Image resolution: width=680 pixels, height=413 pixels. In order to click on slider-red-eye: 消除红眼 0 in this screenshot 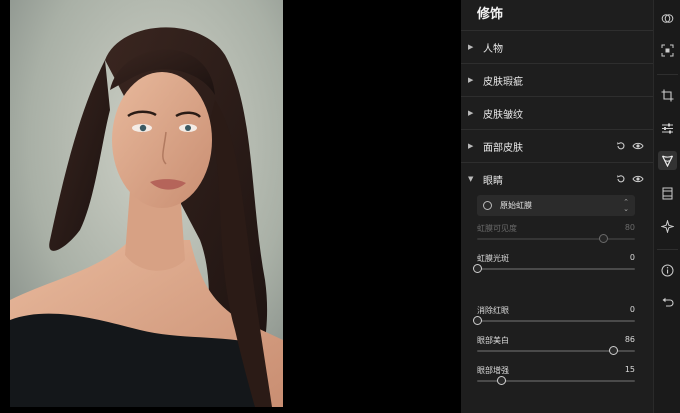, I will do `click(554, 315)`.